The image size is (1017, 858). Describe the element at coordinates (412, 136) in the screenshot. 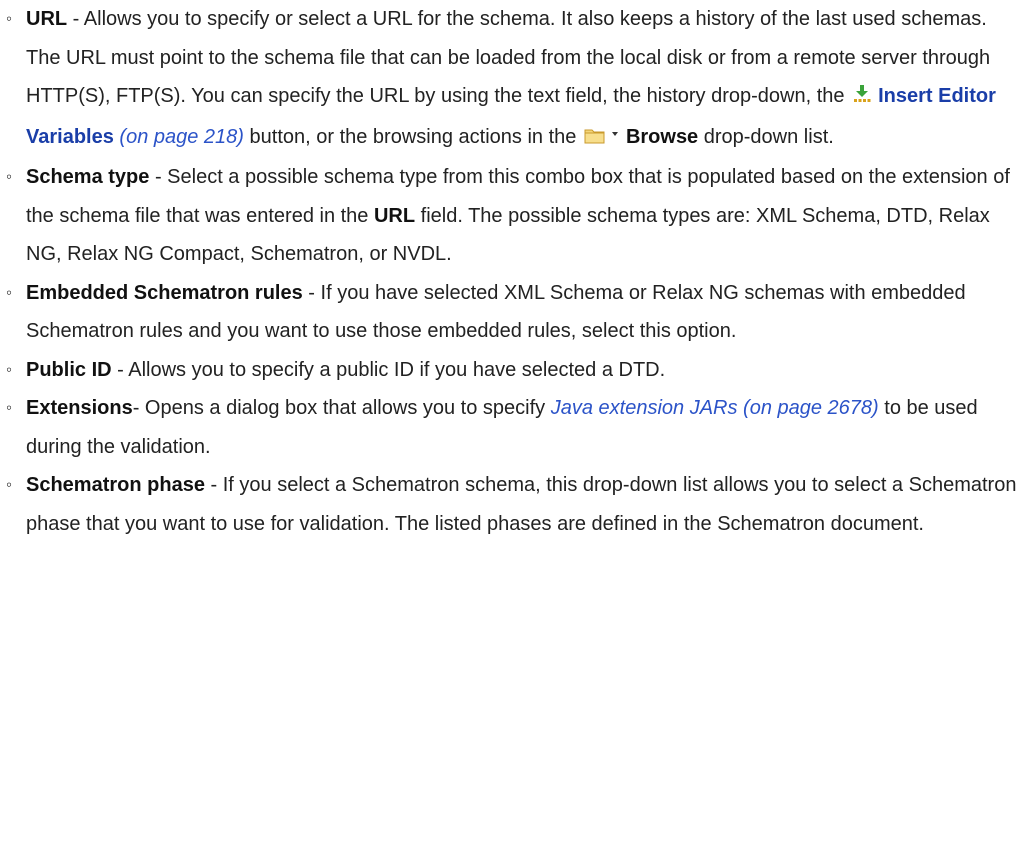

I see `url-description-cont: button, or the browsing actions in the` at that location.